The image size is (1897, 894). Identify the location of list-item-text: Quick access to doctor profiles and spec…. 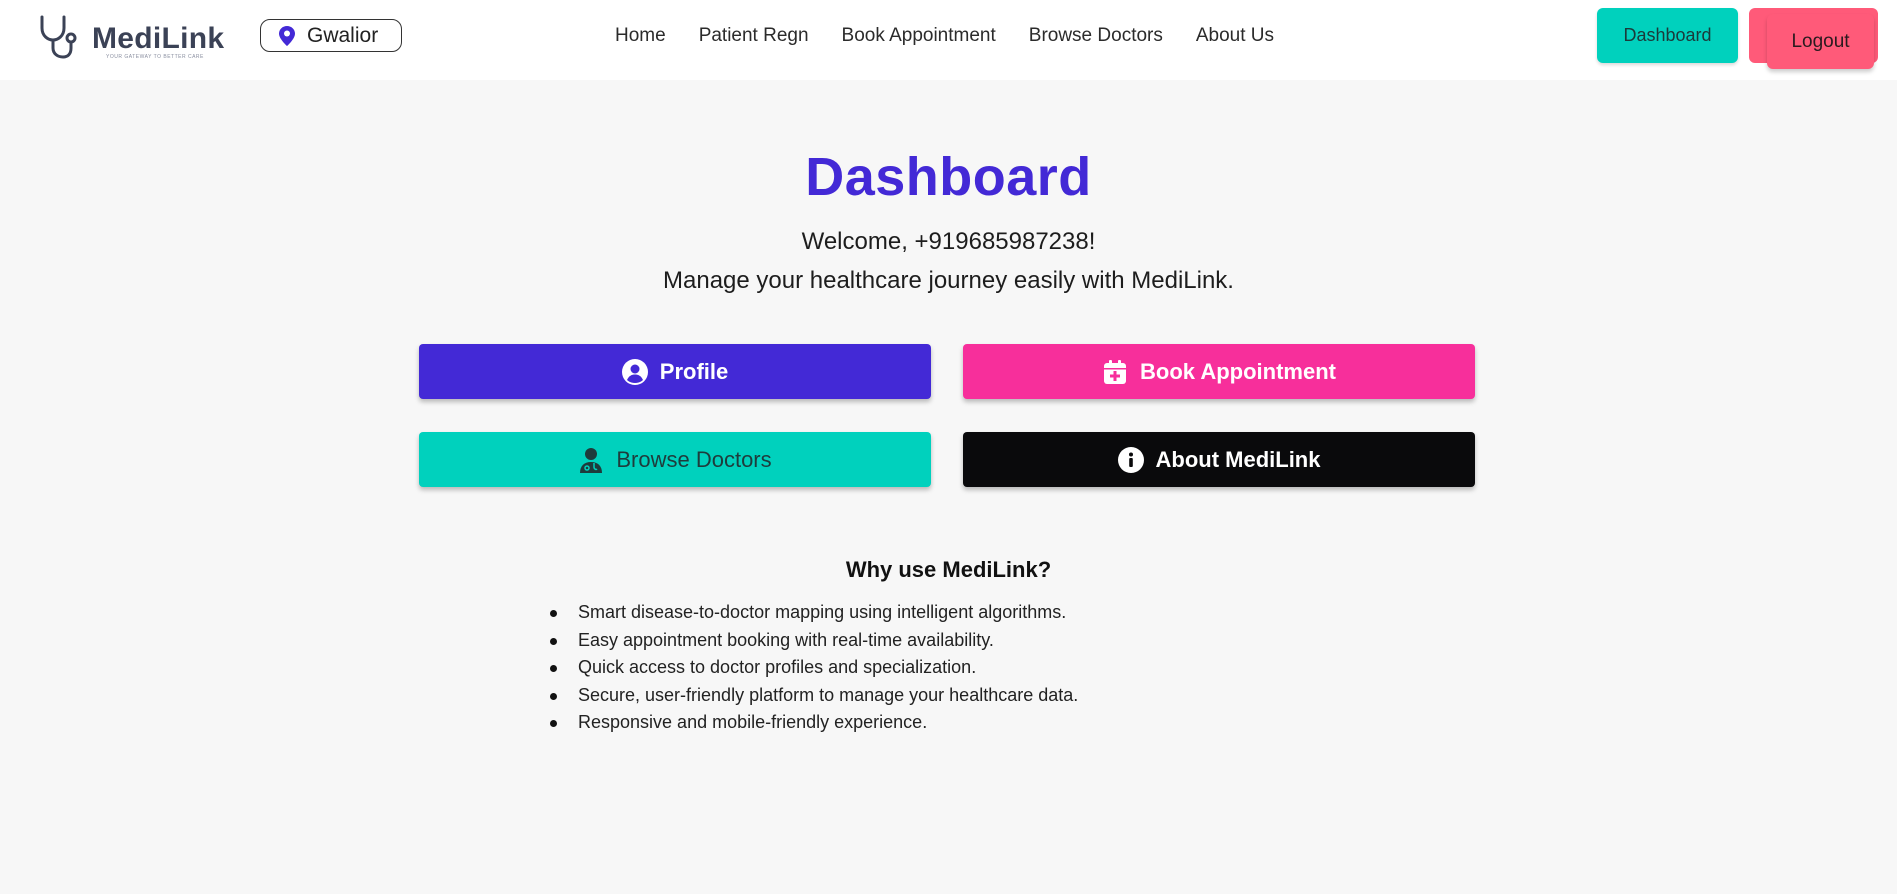
(777, 667).